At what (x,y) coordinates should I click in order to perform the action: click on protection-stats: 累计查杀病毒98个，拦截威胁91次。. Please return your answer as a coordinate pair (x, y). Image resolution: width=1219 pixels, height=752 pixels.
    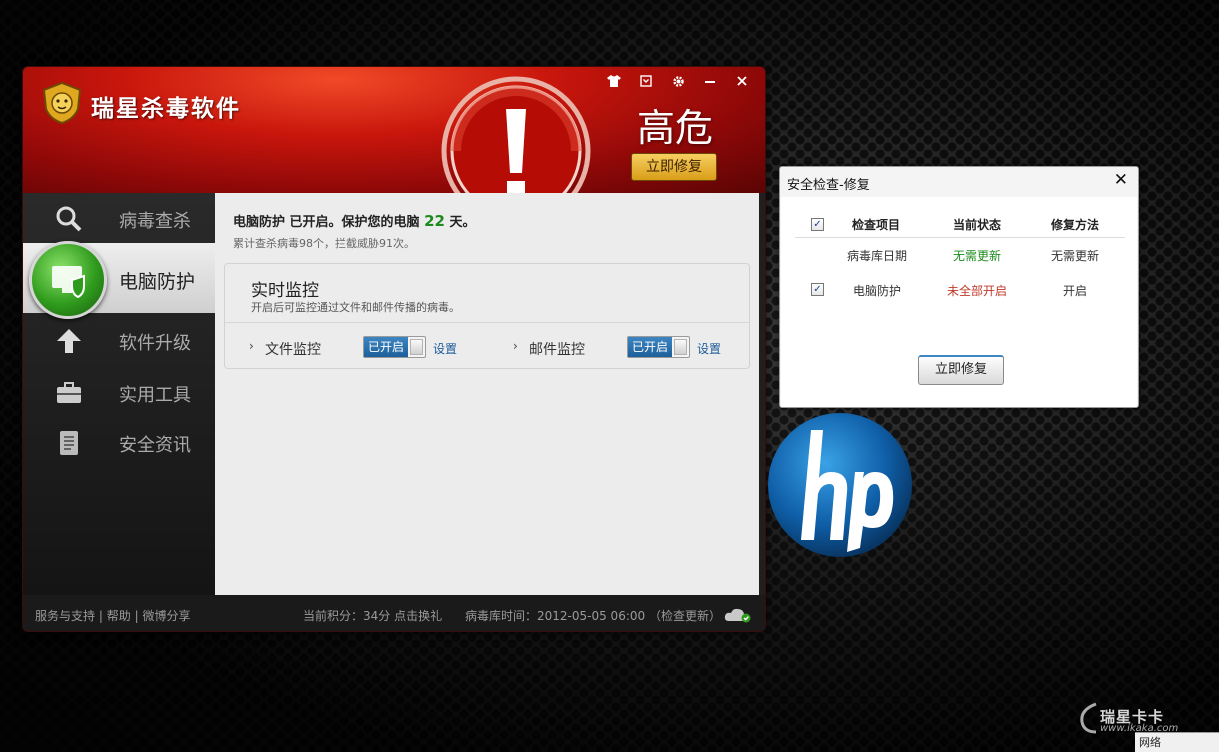
    Looking at the image, I should click on (324, 243).